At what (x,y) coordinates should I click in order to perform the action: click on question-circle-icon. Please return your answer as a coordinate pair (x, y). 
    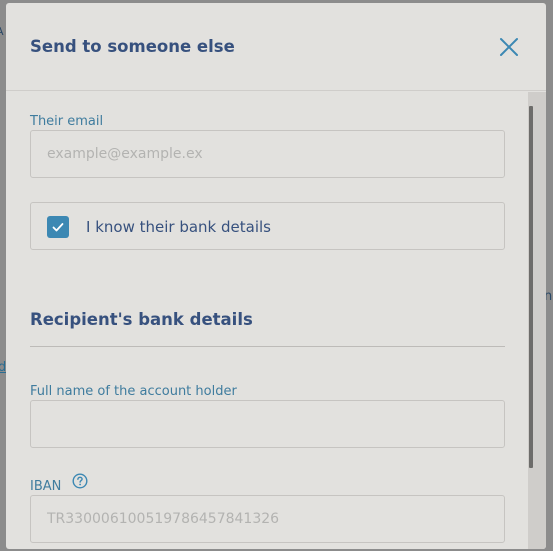
    Looking at the image, I should click on (80, 481).